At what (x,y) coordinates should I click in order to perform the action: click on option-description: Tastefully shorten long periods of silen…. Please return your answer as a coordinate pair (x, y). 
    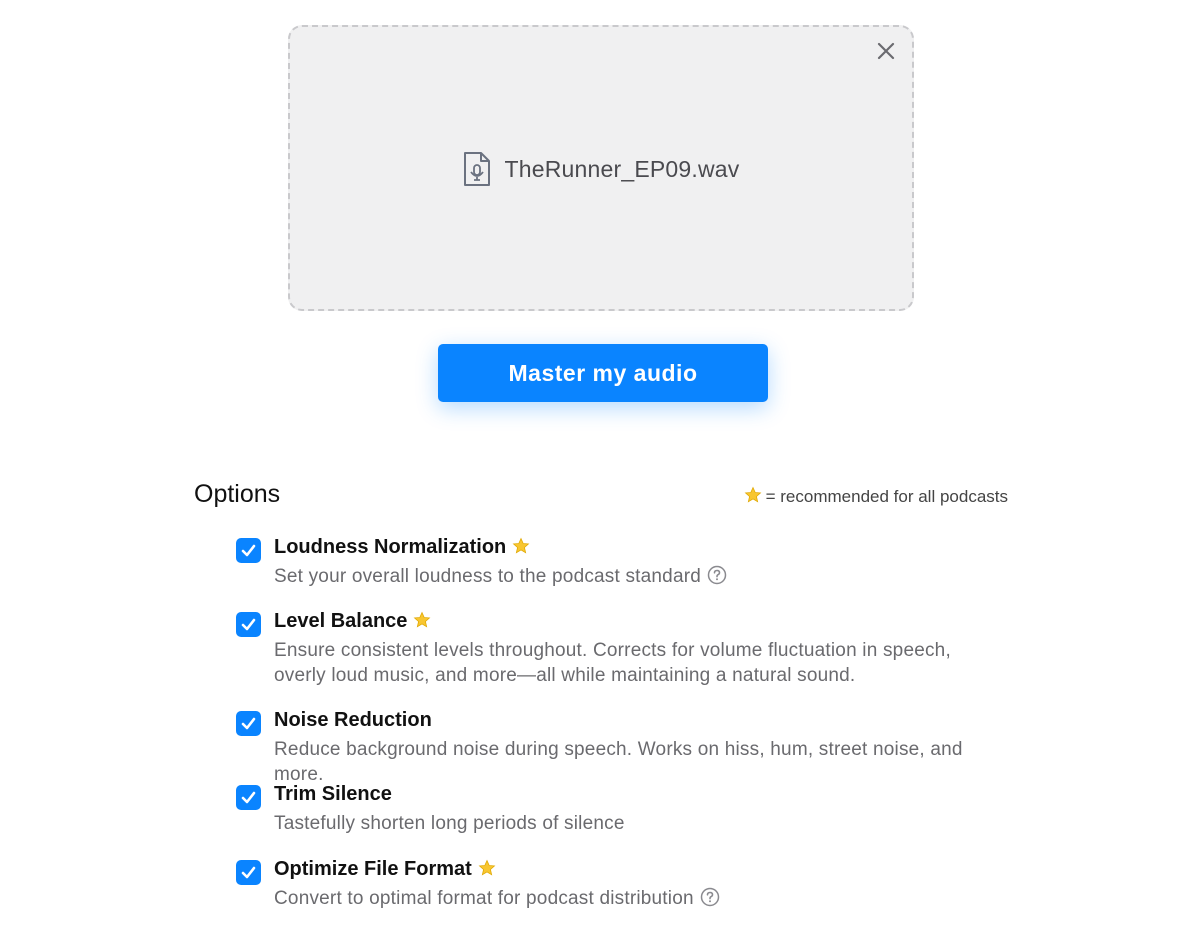
    Looking at the image, I should click on (449, 823).